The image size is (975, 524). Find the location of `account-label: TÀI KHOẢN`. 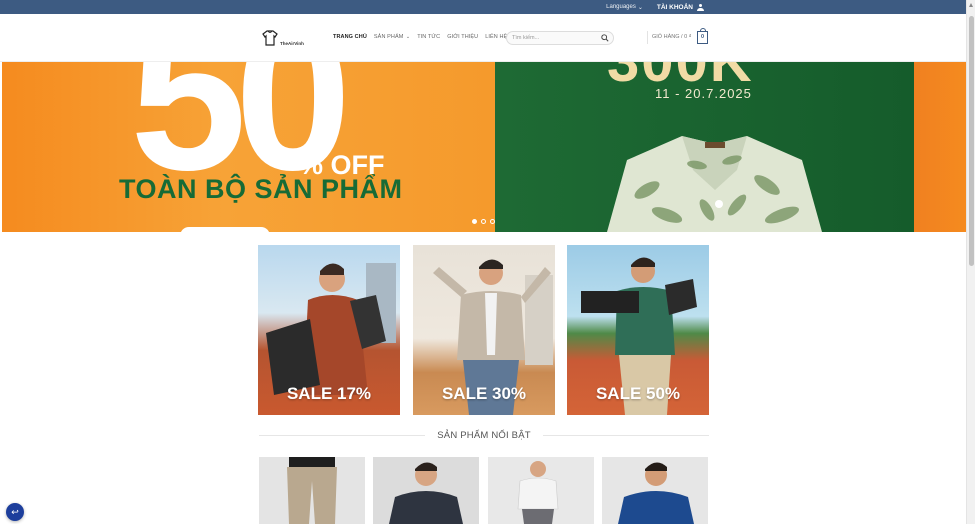

account-label: TÀI KHOẢN is located at coordinates (674, 7).